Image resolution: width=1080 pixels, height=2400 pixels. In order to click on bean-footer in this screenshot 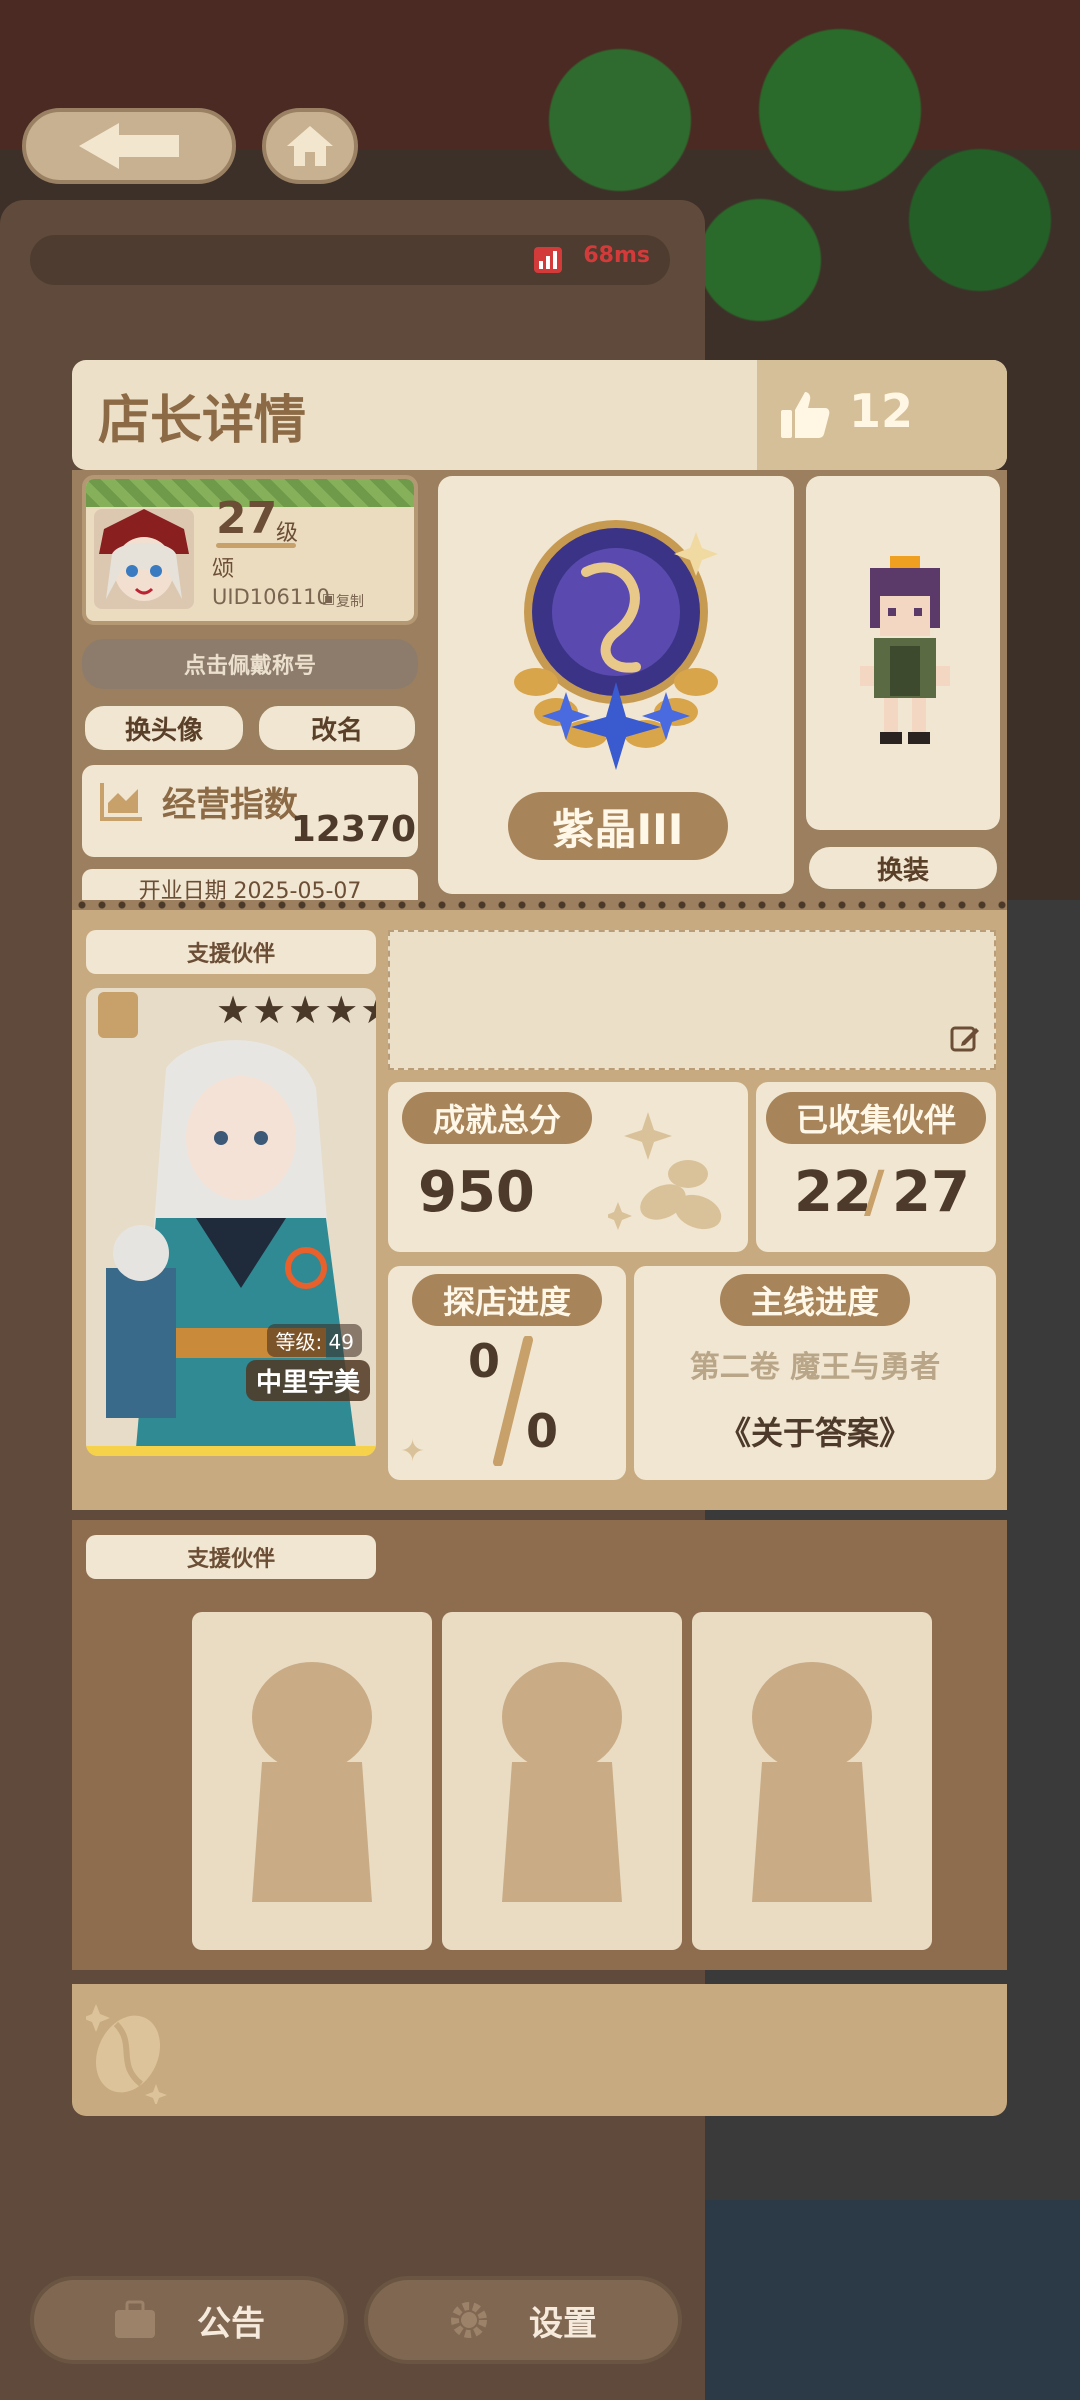, I will do `click(539, 2050)`.